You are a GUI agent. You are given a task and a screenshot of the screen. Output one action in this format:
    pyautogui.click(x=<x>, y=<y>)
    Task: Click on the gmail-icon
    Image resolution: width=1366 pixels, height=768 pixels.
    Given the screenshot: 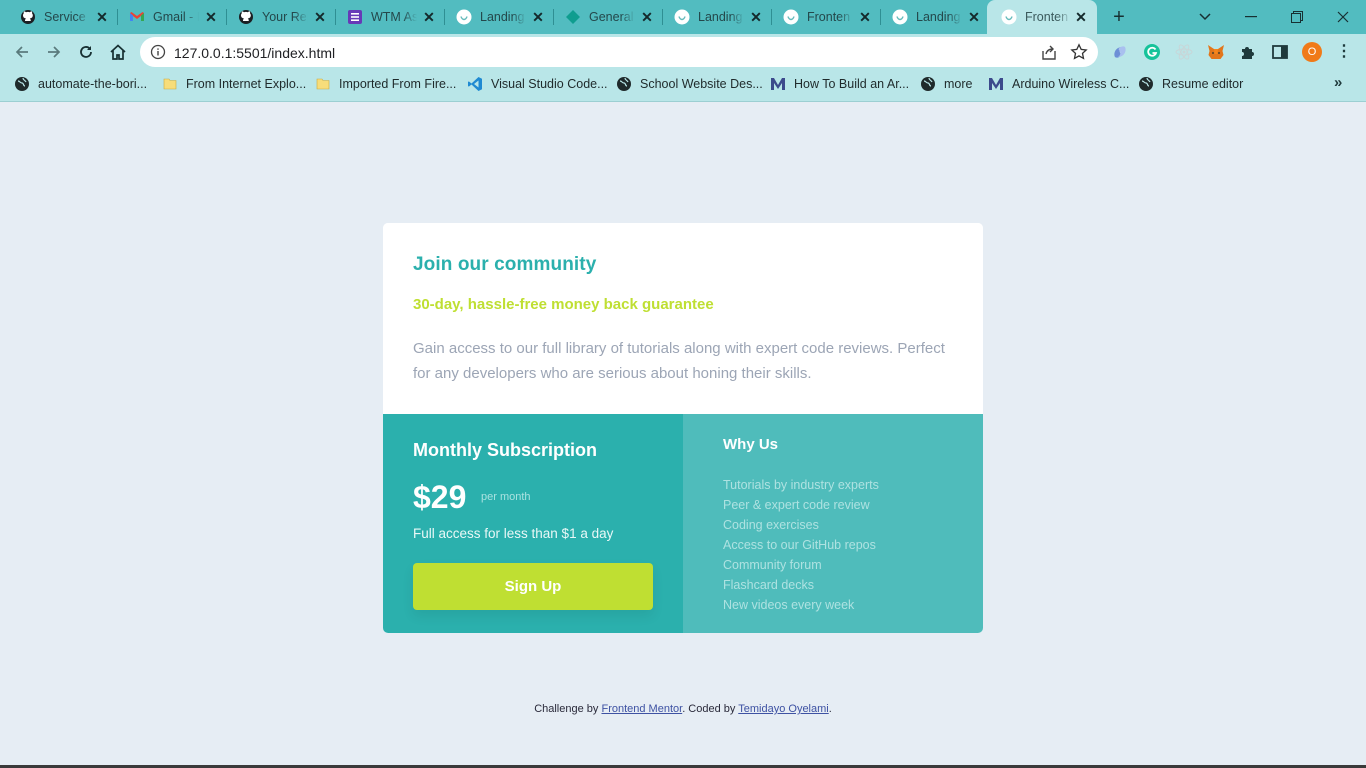 What is the action you would take?
    pyautogui.click(x=137, y=17)
    